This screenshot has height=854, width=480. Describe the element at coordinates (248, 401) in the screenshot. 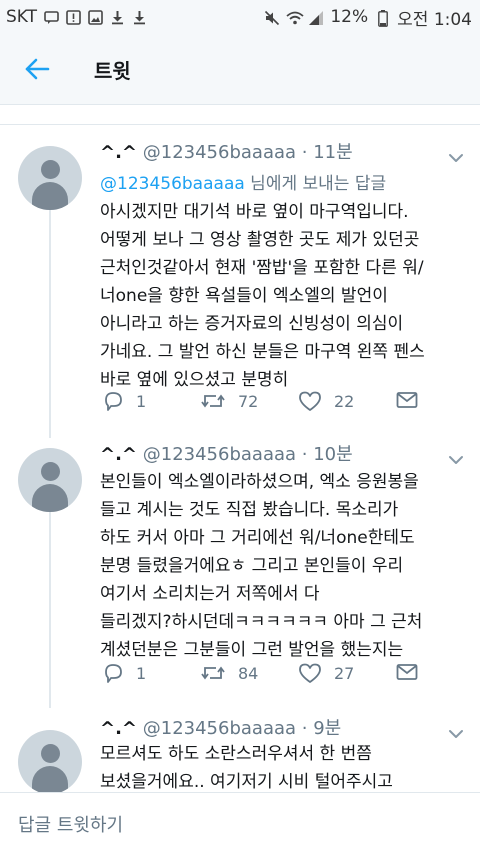

I see `retweet-count: 72` at that location.